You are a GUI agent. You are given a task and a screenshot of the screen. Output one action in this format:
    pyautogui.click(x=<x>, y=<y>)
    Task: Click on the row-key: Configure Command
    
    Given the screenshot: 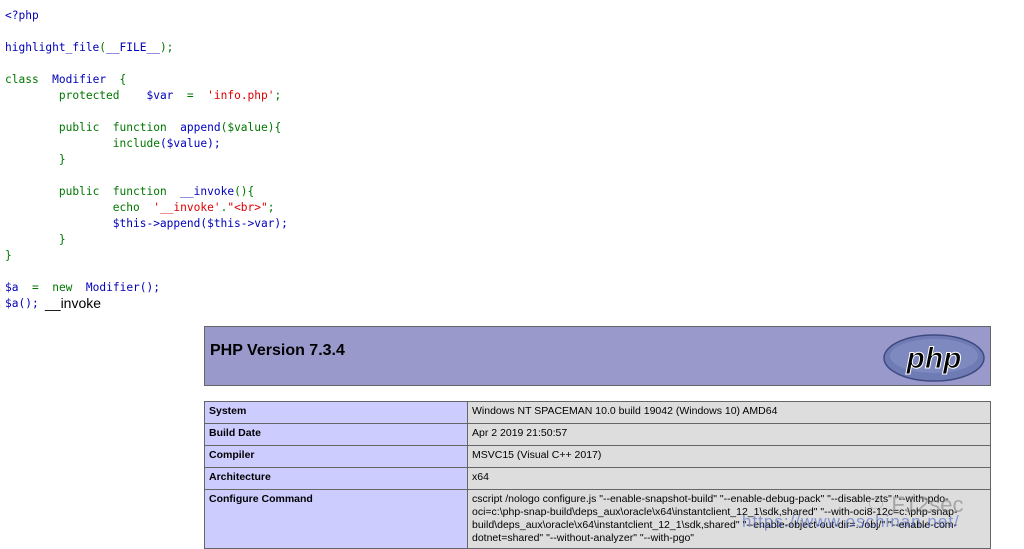 What is the action you would take?
    pyautogui.click(x=336, y=519)
    